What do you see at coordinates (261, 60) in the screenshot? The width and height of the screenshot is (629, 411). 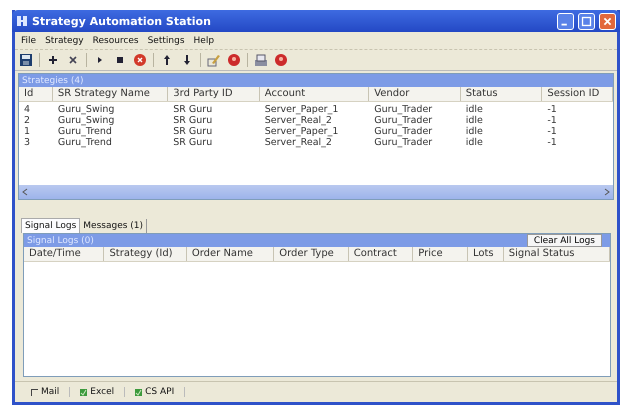 I see `tray-icon` at bounding box center [261, 60].